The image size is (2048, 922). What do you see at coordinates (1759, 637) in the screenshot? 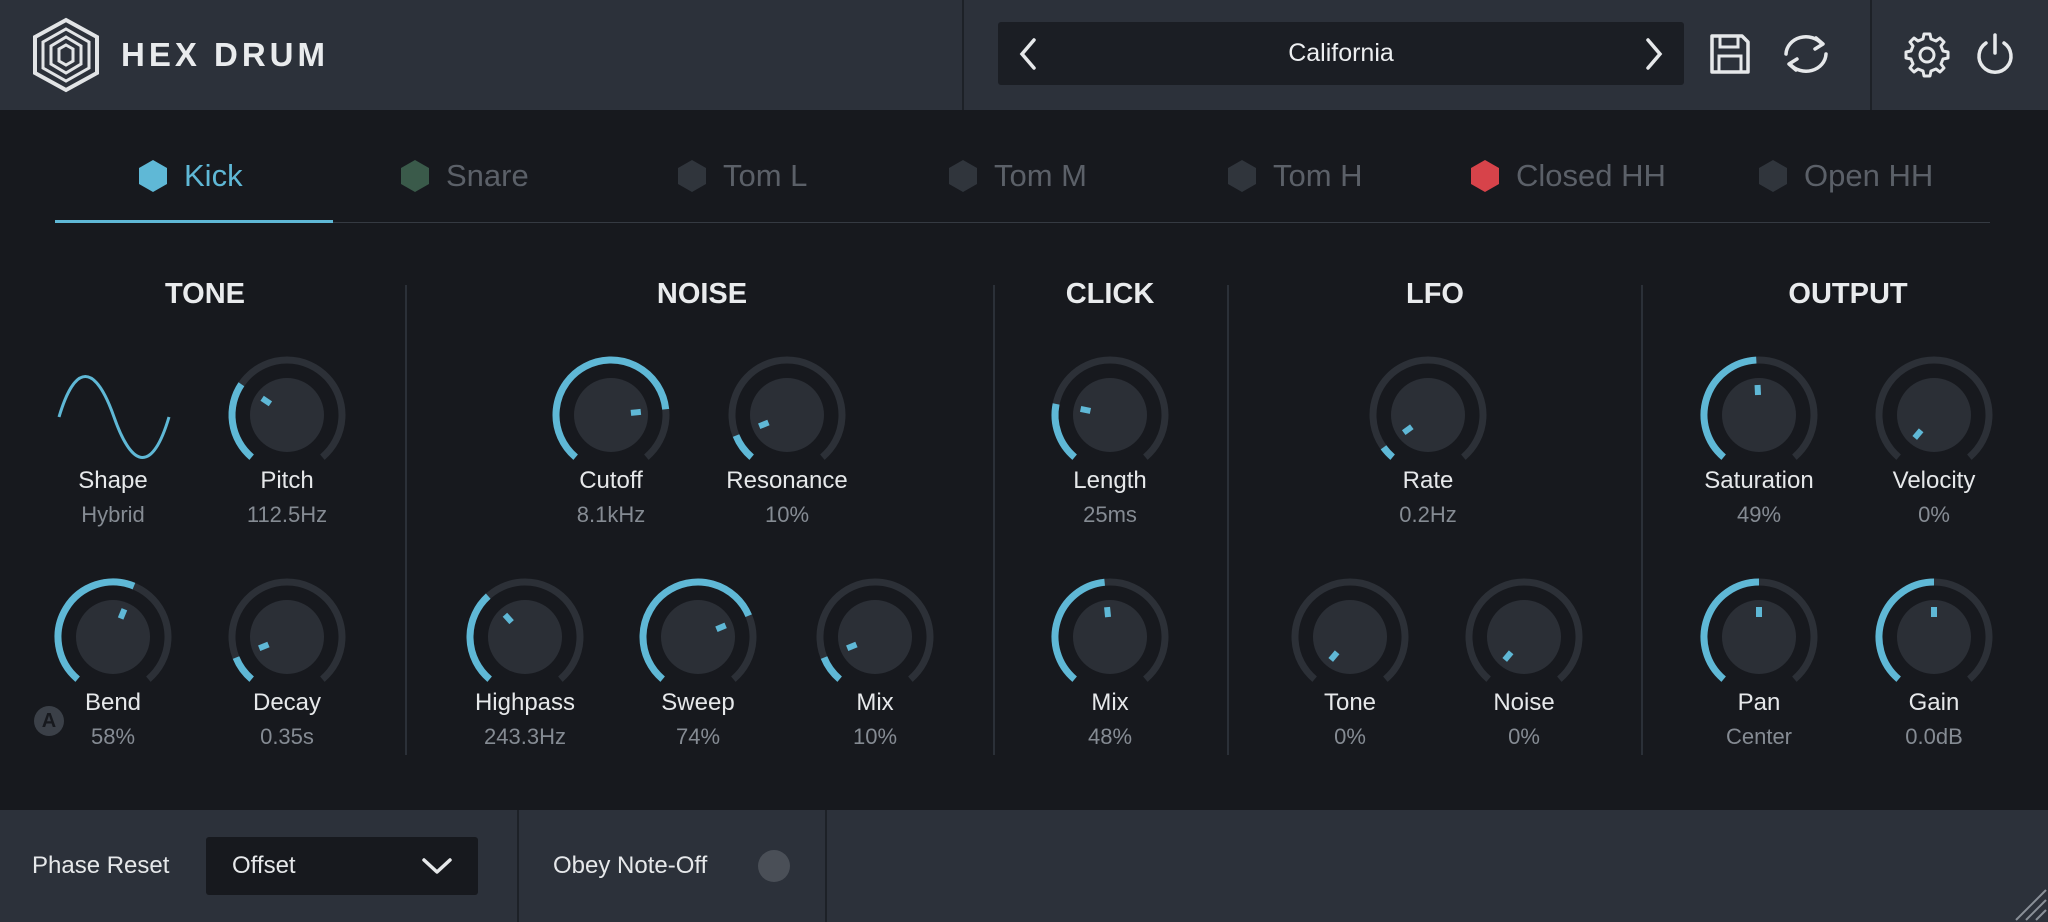
I see `pan-knob` at bounding box center [1759, 637].